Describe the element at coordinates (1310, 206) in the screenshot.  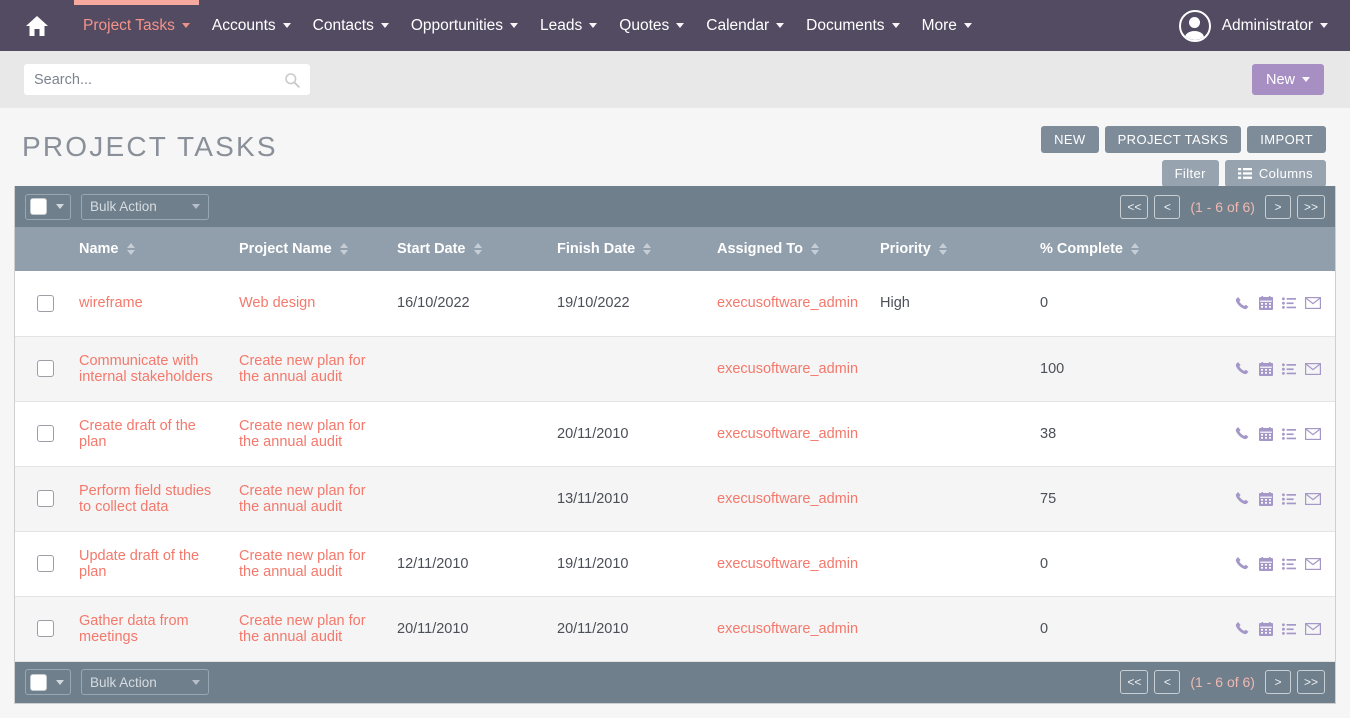
I see `pagination-last-top: >>` at that location.